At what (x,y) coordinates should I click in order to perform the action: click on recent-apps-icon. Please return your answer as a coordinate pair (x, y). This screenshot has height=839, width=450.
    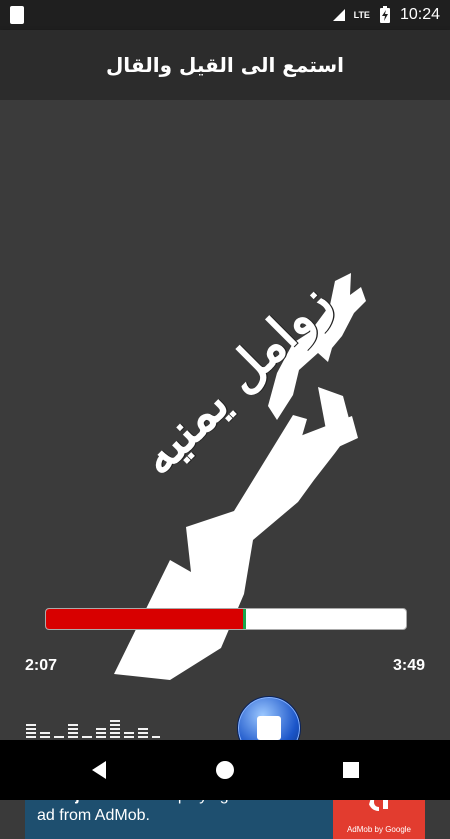
    Looking at the image, I should click on (351, 770).